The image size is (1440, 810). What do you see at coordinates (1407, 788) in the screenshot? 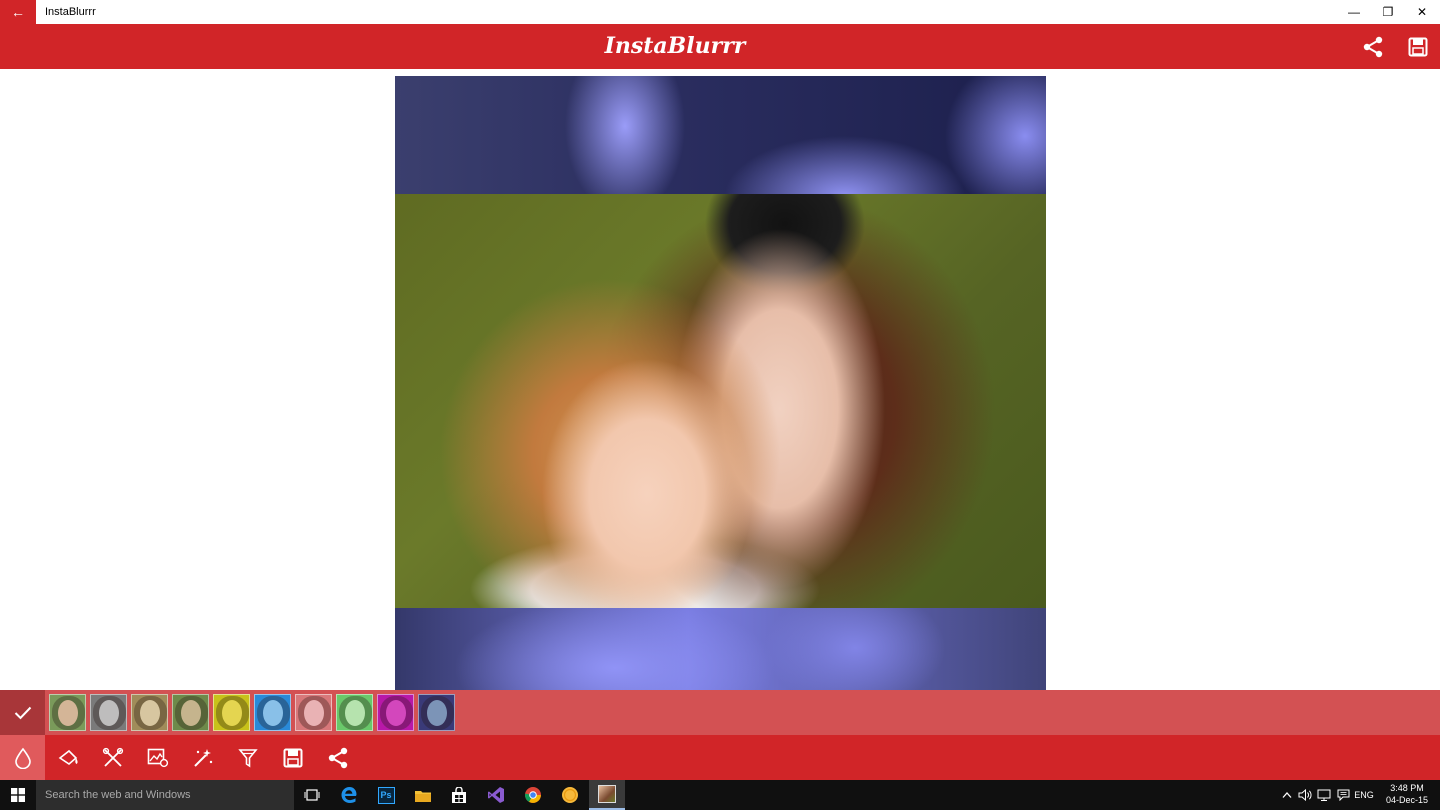
I see `clock-time: 3:48 PM` at bounding box center [1407, 788].